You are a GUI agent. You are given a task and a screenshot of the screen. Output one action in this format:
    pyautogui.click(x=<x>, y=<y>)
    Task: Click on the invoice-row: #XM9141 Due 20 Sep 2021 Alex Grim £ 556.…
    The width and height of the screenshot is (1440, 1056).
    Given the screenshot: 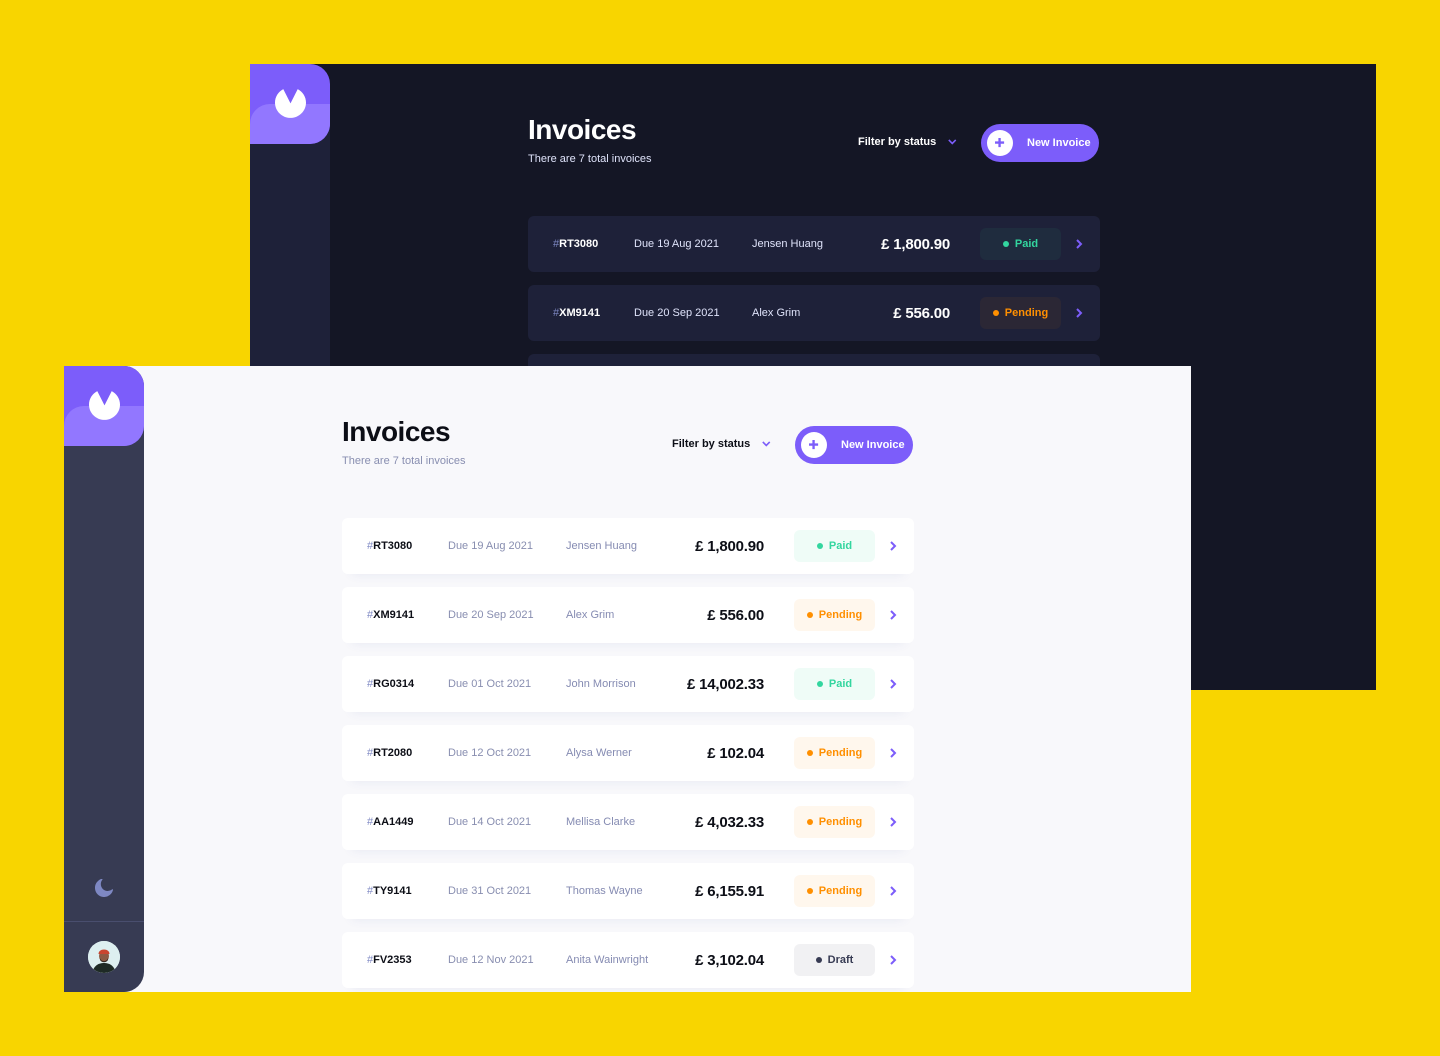 What is the action you would take?
    pyautogui.click(x=814, y=313)
    